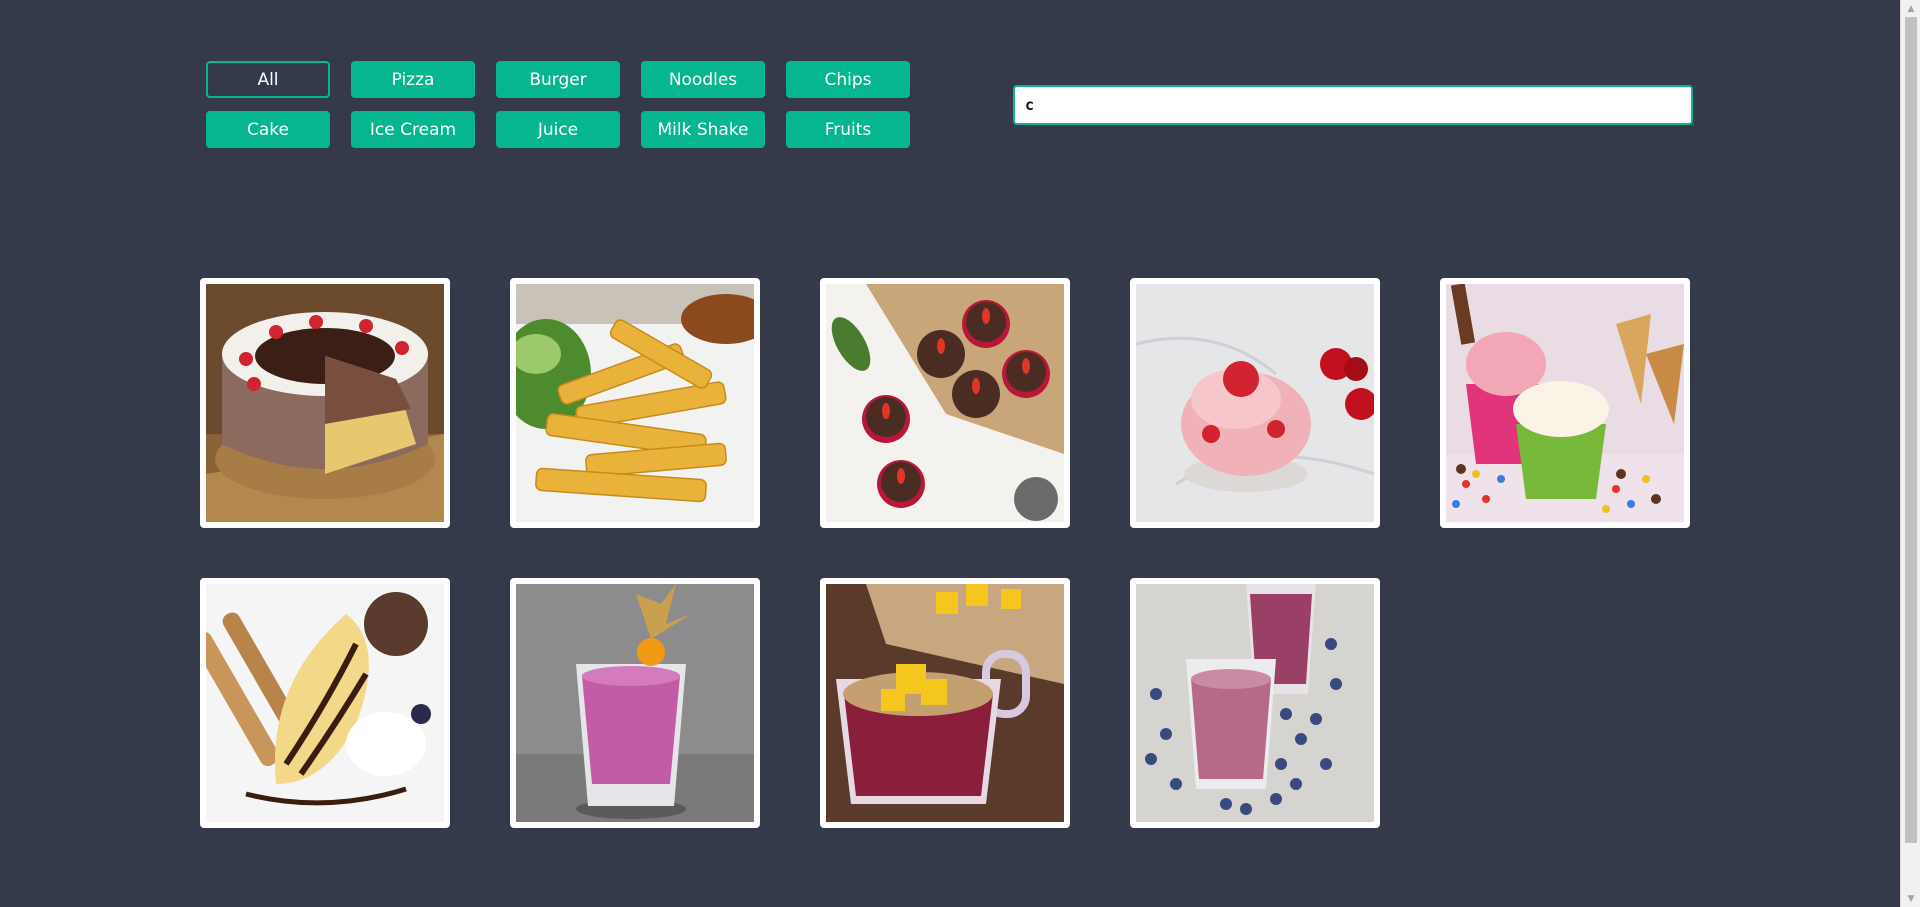 This screenshot has width=1920, height=907. I want to click on filter-juice-button: Juice, so click(558, 129).